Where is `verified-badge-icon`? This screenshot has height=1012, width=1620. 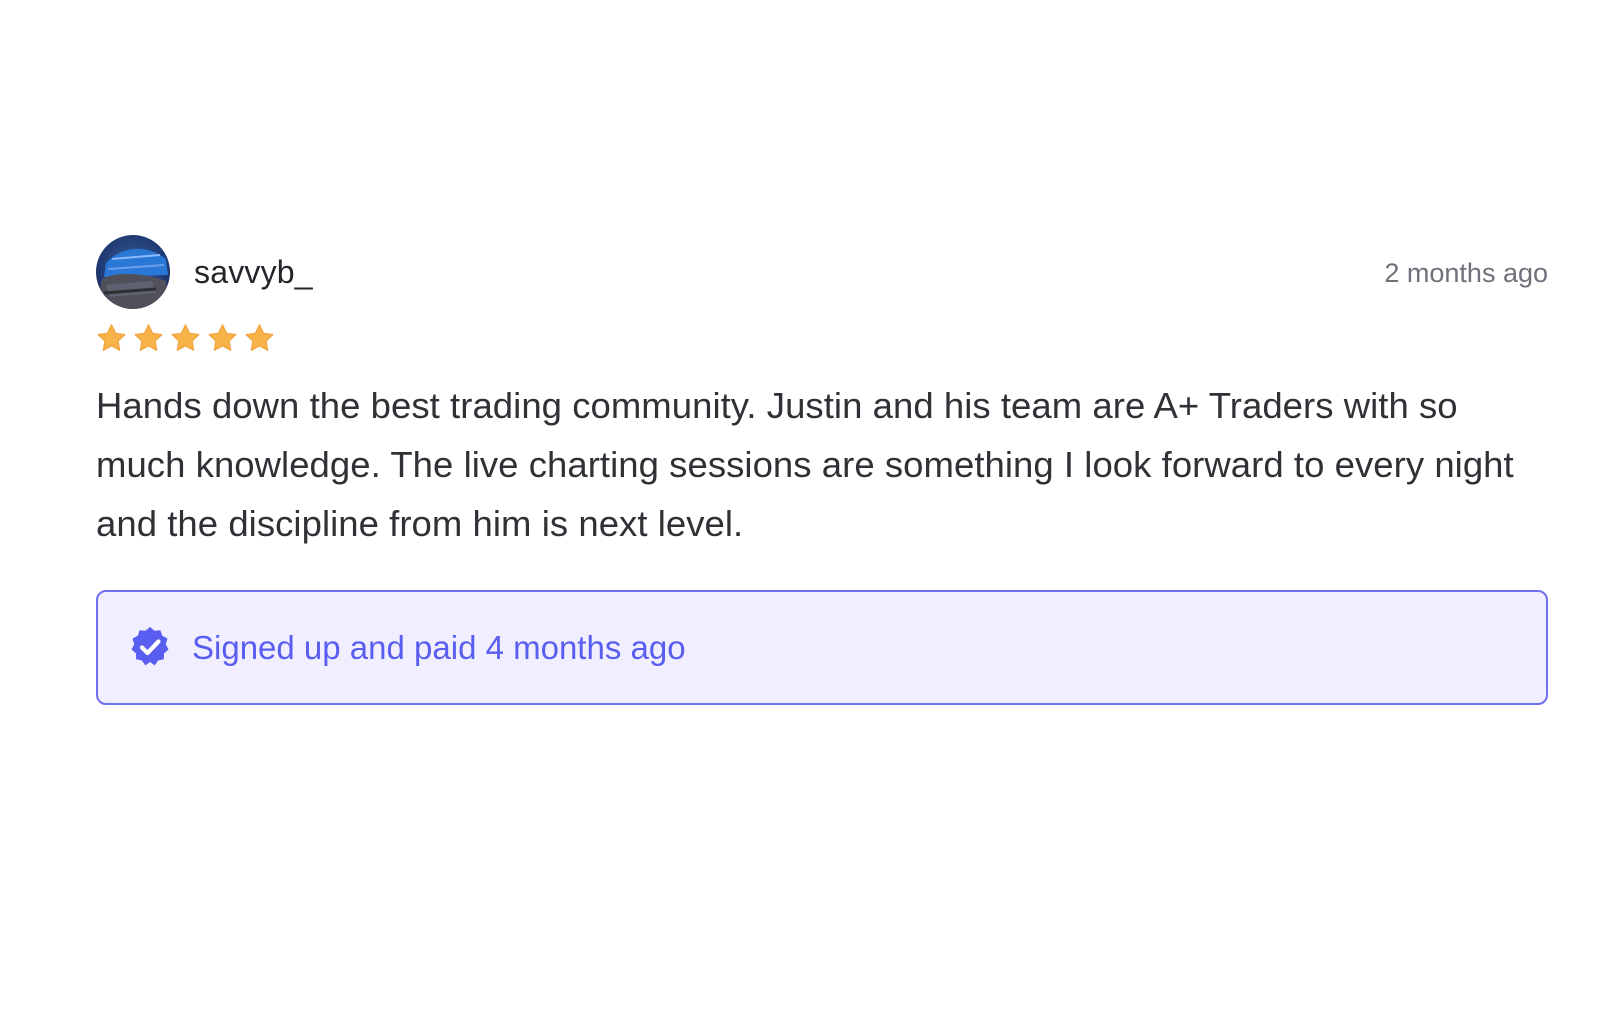 verified-badge-icon is located at coordinates (150, 646).